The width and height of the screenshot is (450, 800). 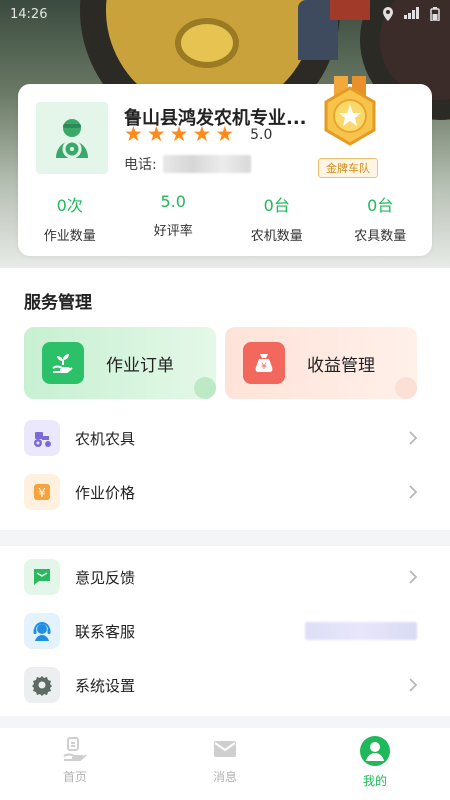 What do you see at coordinates (277, 218) in the screenshot?
I see `stat-machines: 0台 农机数量` at bounding box center [277, 218].